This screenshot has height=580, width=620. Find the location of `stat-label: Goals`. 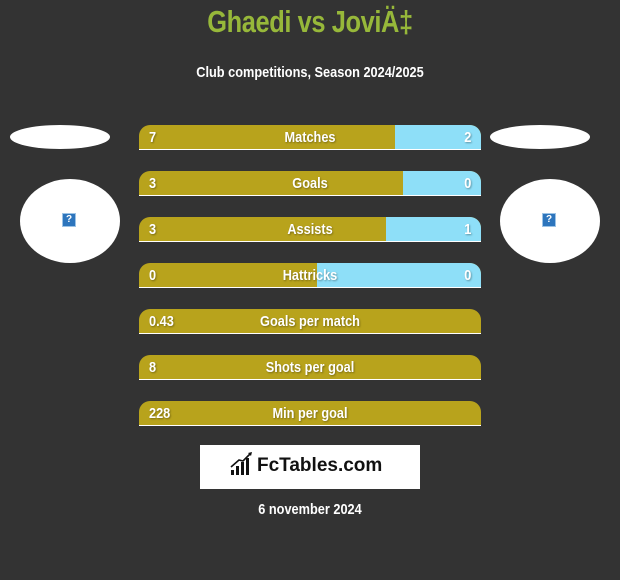

stat-label: Goals is located at coordinates (310, 183).